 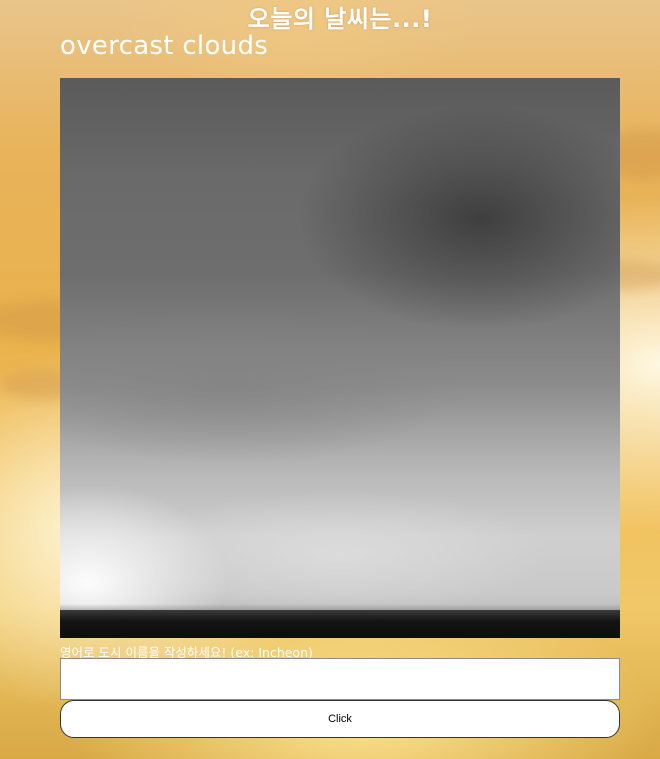 I want to click on page-title: 오늘의 날씨는...!, so click(x=340, y=19).